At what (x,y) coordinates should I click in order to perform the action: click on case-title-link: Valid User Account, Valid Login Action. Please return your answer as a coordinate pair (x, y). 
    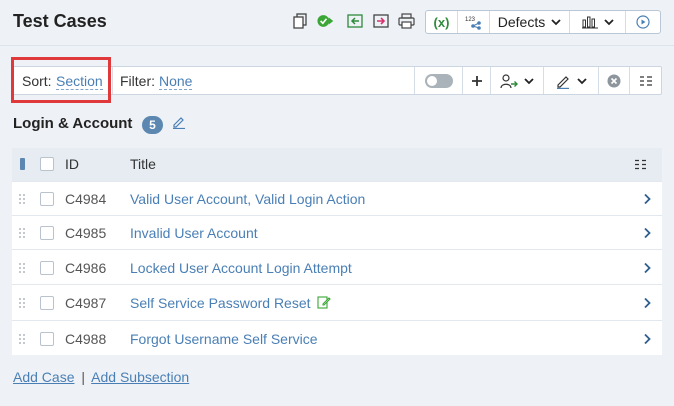
    Looking at the image, I should click on (247, 199).